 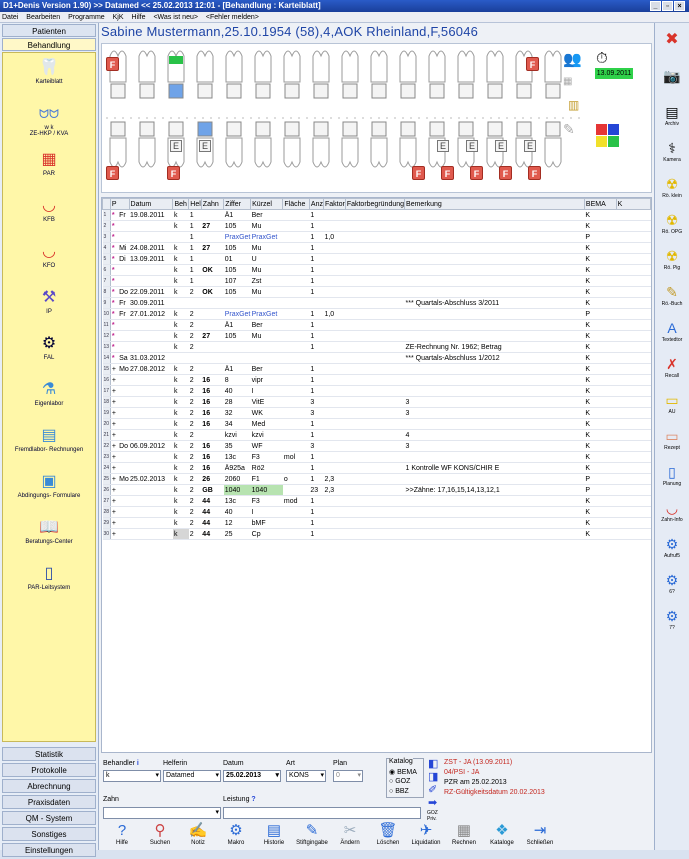 What do you see at coordinates (334, 204) in the screenshot?
I see `column-header: Faktor` at bounding box center [334, 204].